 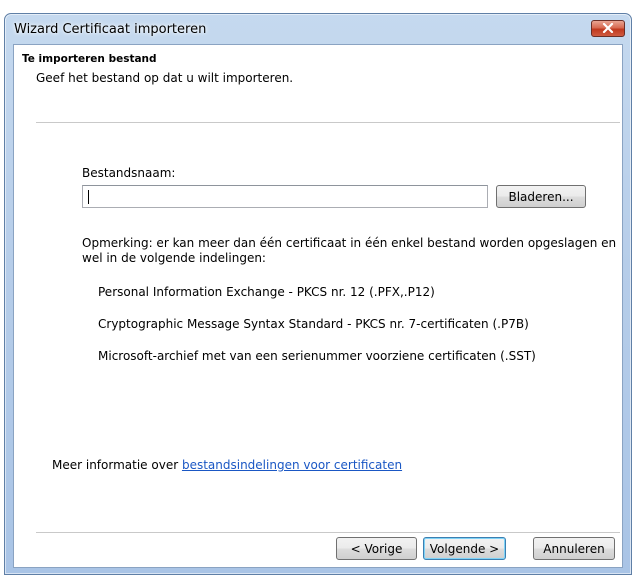 I want to click on more-info-prefix: Meer informatie over, so click(x=117, y=465).